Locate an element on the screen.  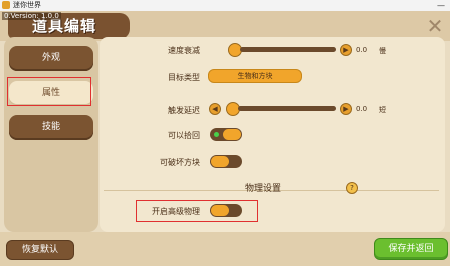
trigger-delay-decrease-icon: ◀ is located at coordinates (215, 109).